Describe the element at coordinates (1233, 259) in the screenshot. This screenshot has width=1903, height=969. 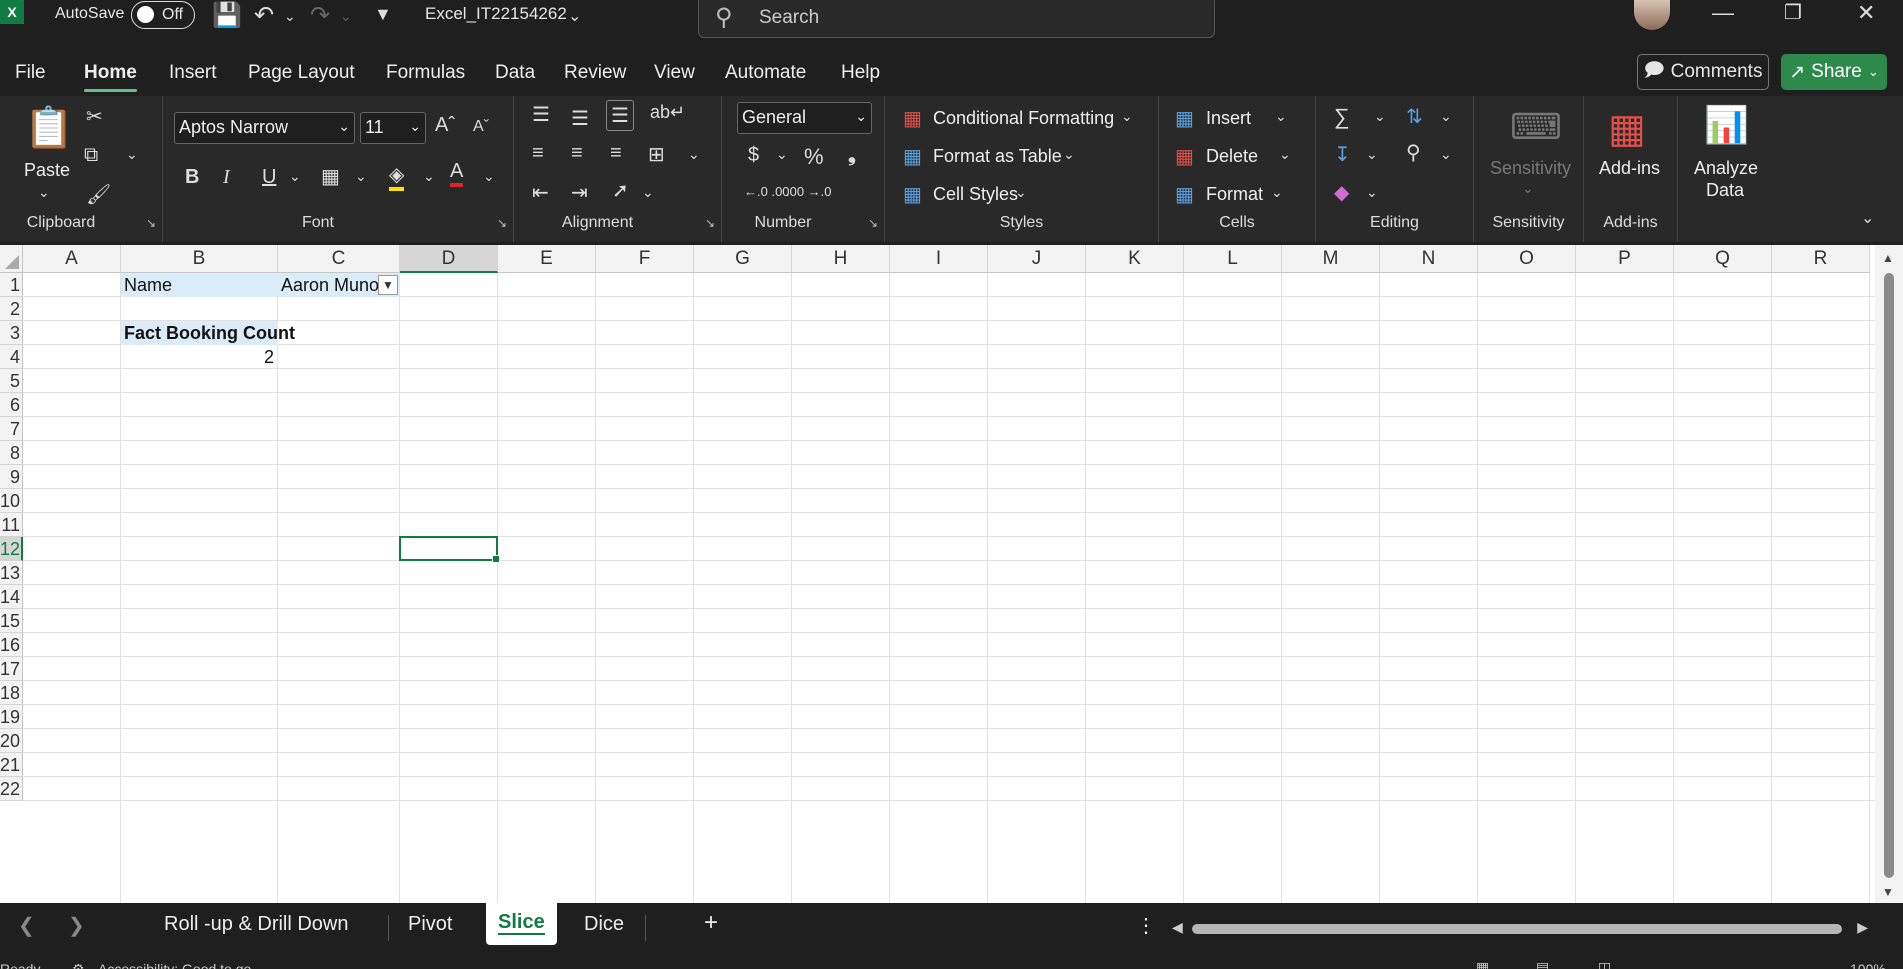
I see `column-header-l: L` at that location.